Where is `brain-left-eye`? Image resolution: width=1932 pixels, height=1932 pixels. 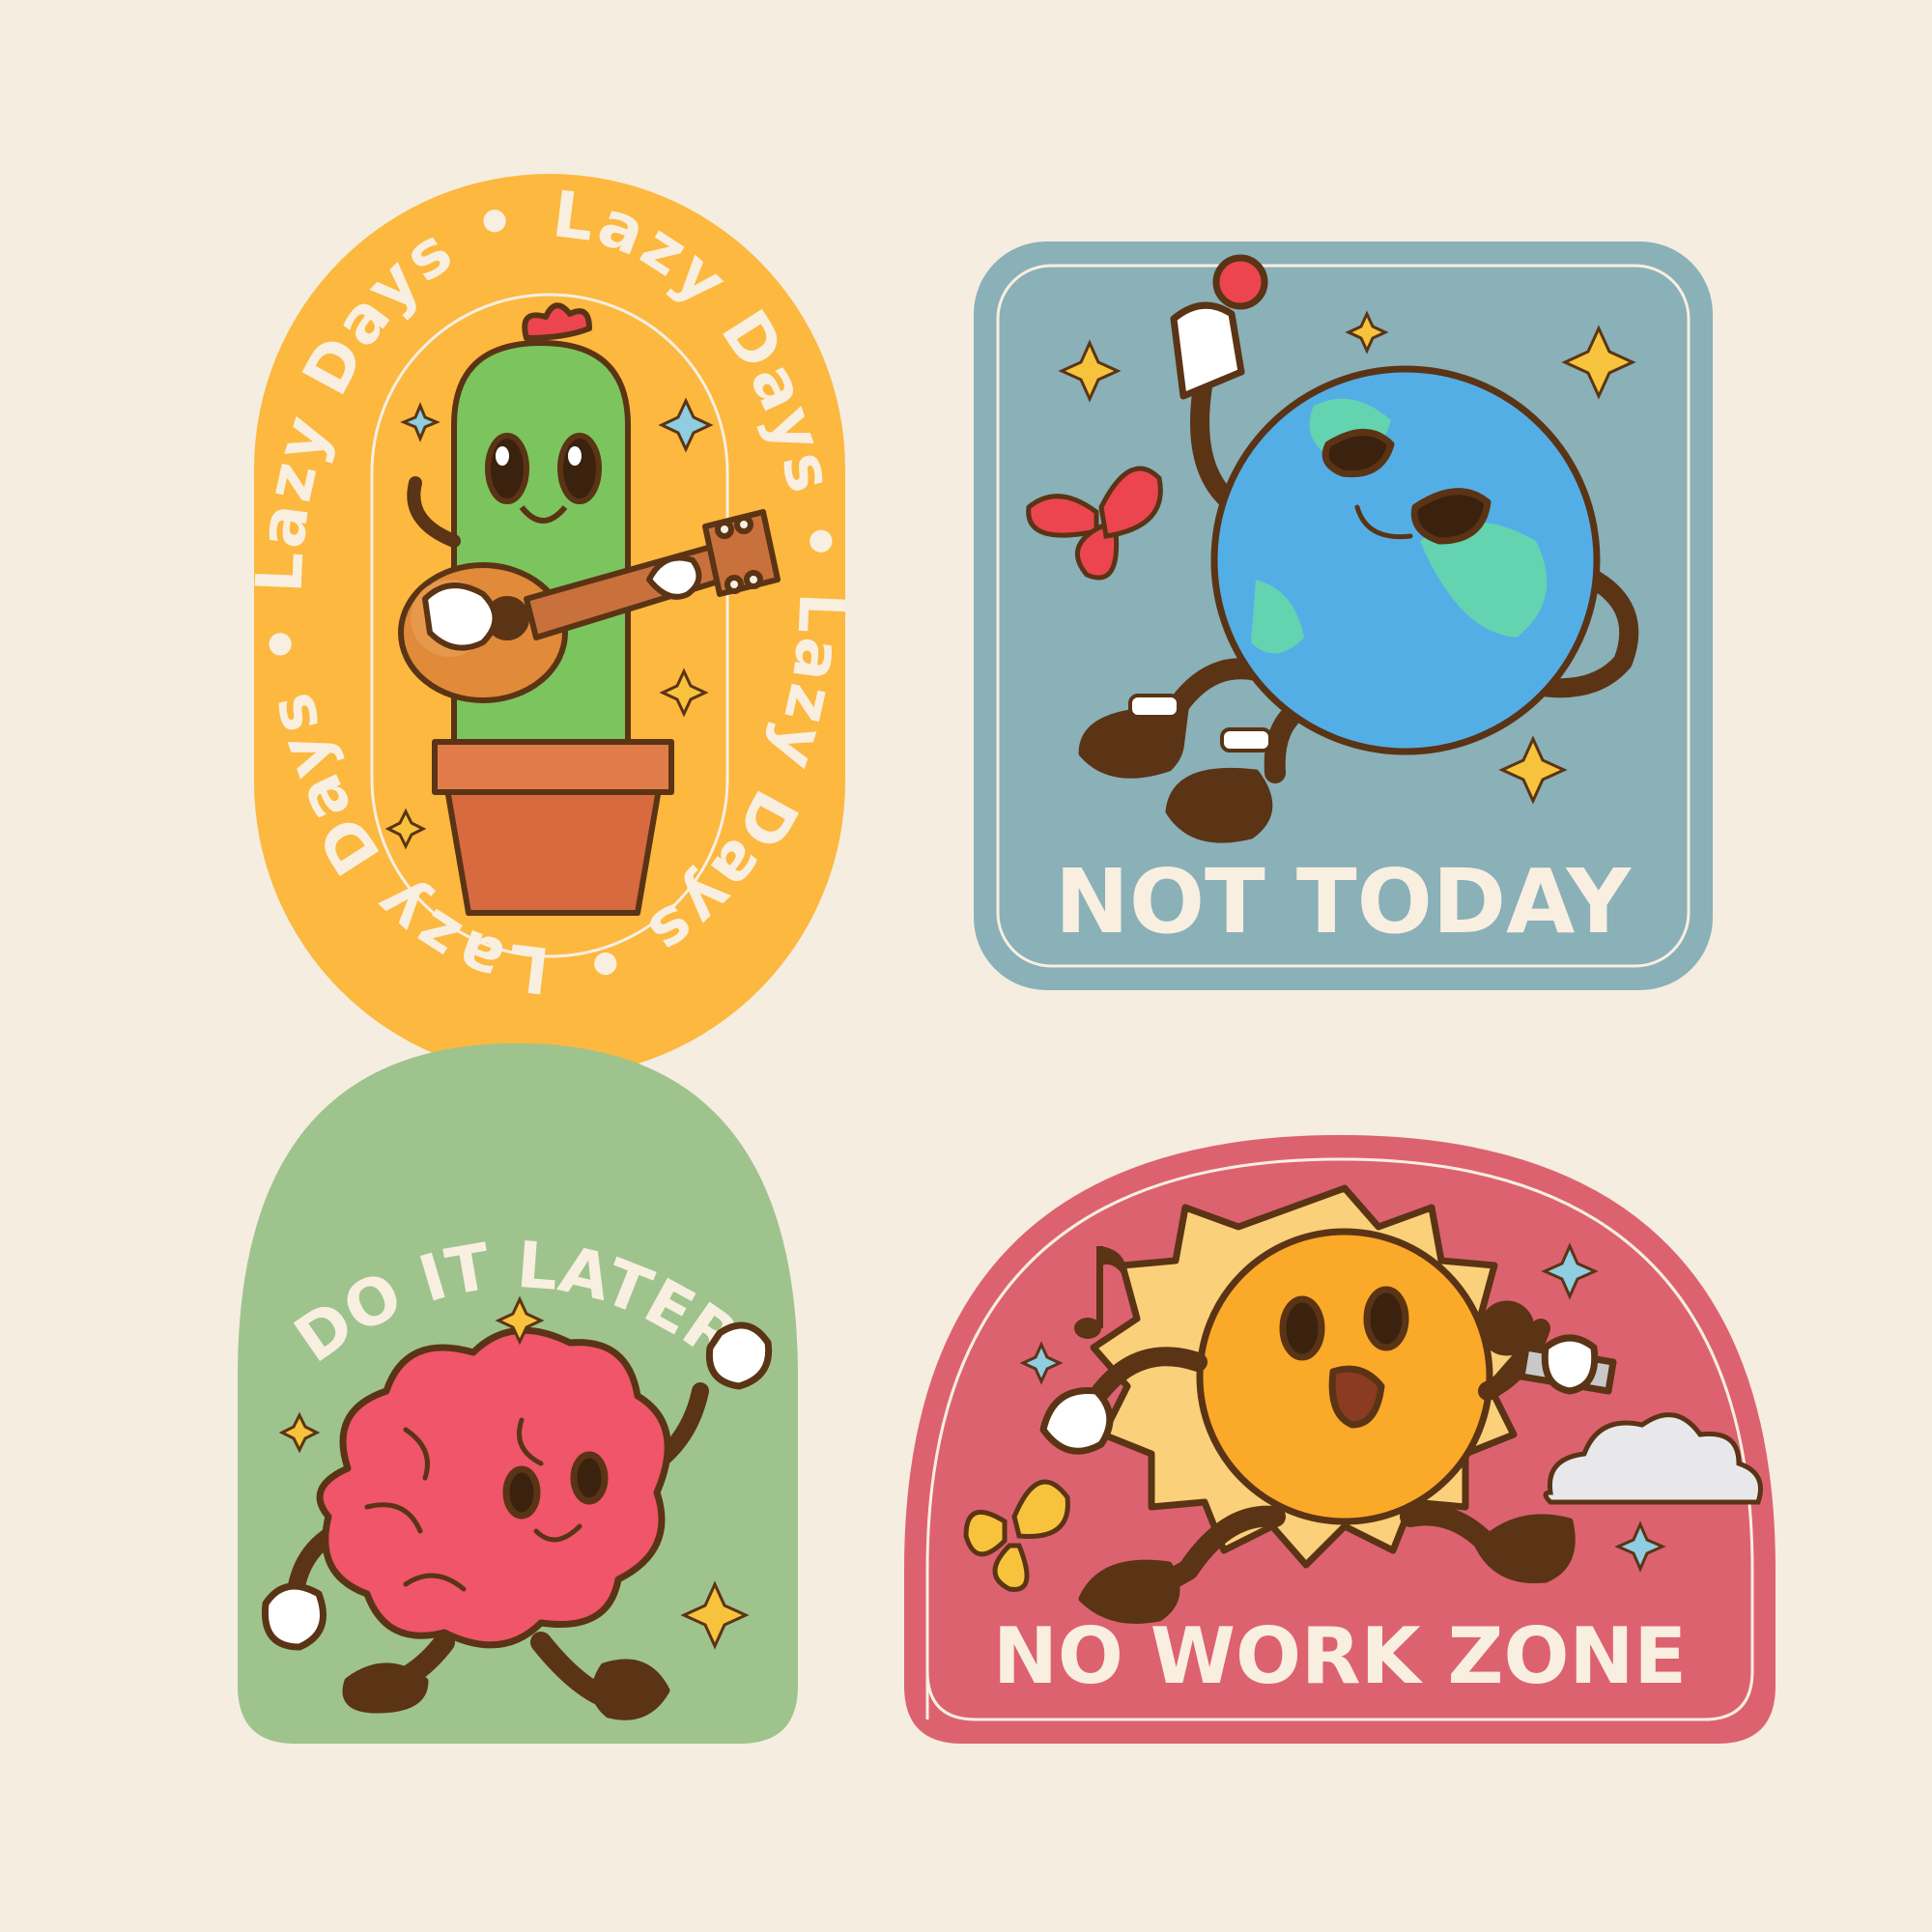 brain-left-eye is located at coordinates (521, 1492).